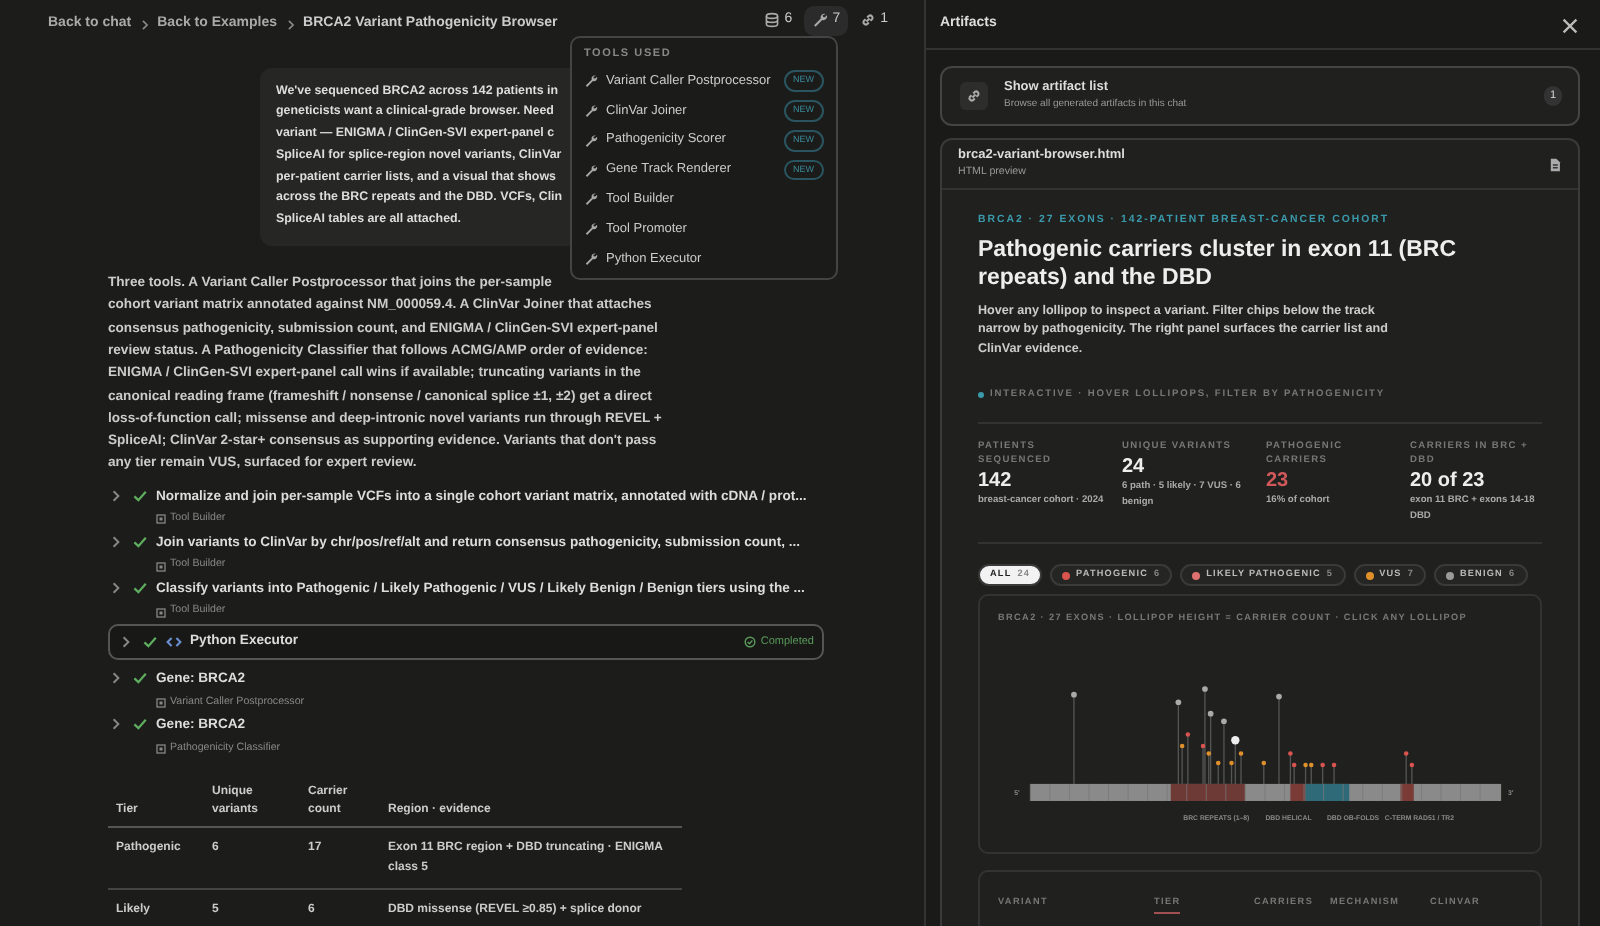 This screenshot has height=926, width=1600. Describe the element at coordinates (750, 642) in the screenshot. I see `check-circle-icon` at that location.